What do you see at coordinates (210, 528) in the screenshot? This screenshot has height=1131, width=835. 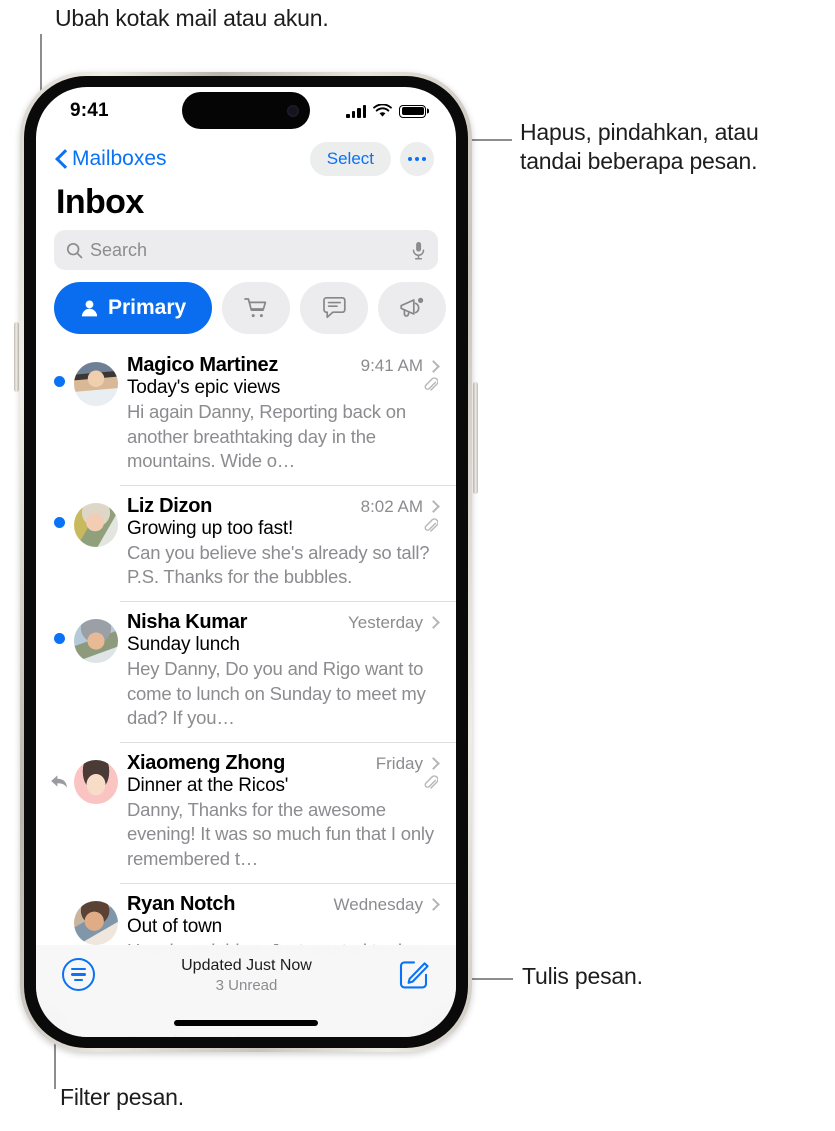 I see `subject: Growing up too fast!` at bounding box center [210, 528].